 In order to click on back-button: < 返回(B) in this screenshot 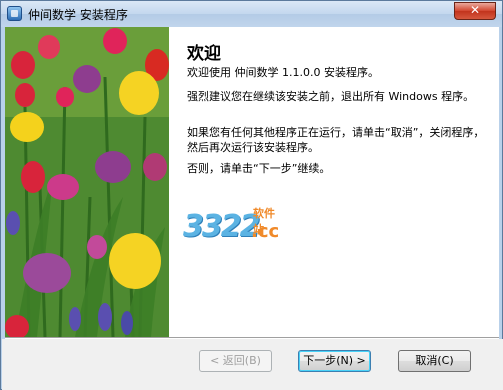, I will do `click(235, 361)`.